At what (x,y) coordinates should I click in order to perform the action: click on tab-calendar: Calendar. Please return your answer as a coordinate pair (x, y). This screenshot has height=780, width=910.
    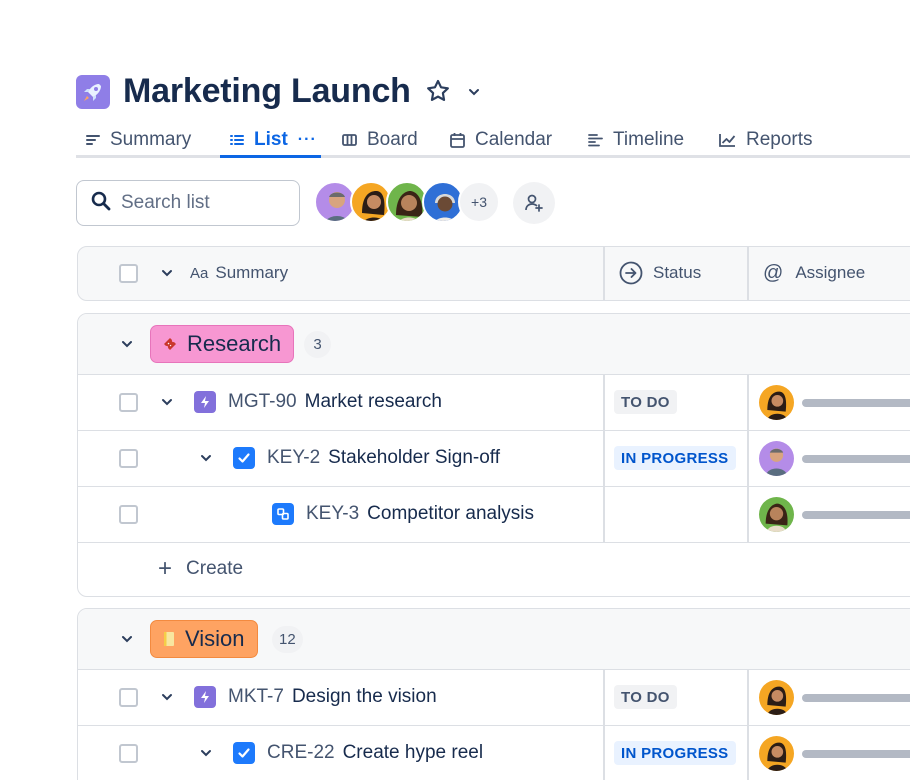
    Looking at the image, I should click on (501, 140).